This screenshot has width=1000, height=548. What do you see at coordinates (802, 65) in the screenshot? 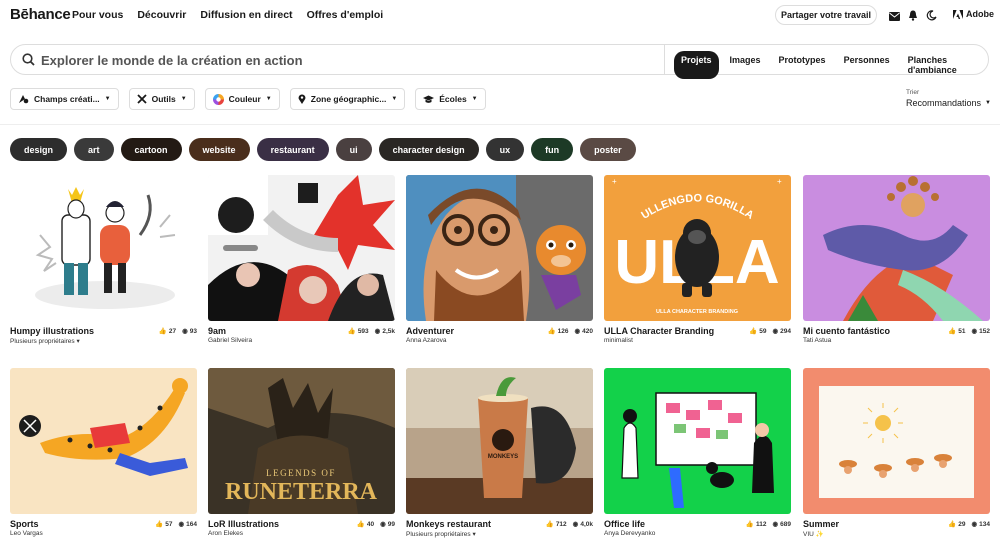
I see `tab-prototypes: Prototypes` at bounding box center [802, 65].